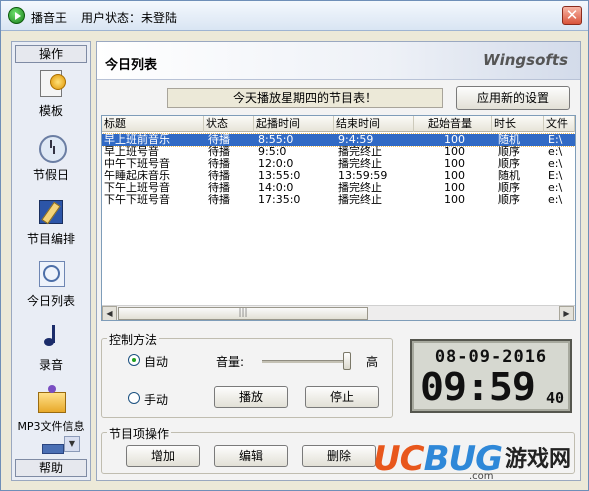 This screenshot has width=589, height=491. I want to click on cell-title: 中午下班号音, so click(137, 164).